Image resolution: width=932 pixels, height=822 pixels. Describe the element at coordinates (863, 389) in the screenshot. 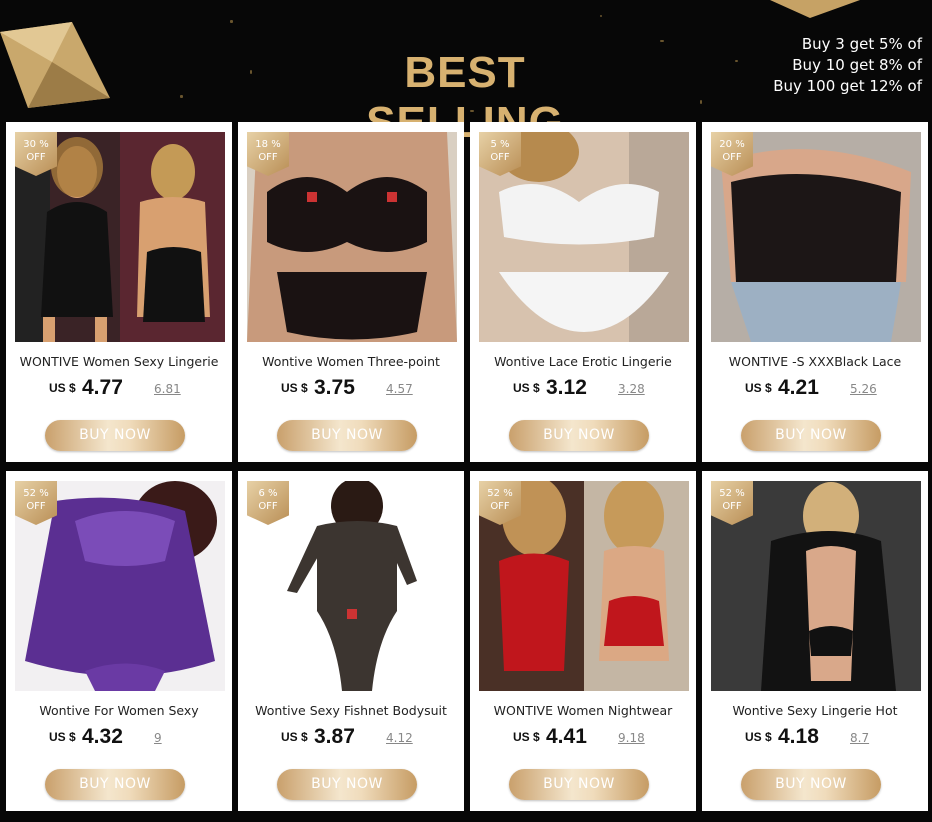

I see `original-price: 5.26` at that location.